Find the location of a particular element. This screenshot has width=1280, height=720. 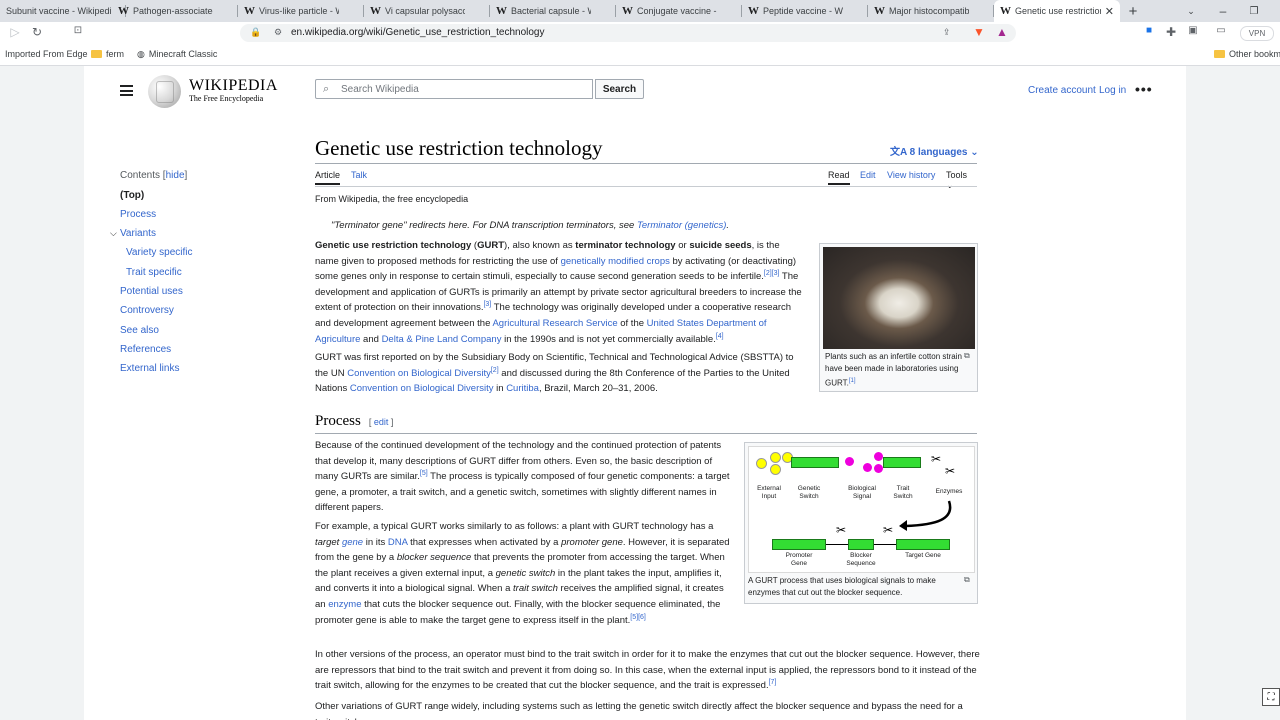

tab-label: Vi capsular polysaccharide is located at coordinates (425, 11).